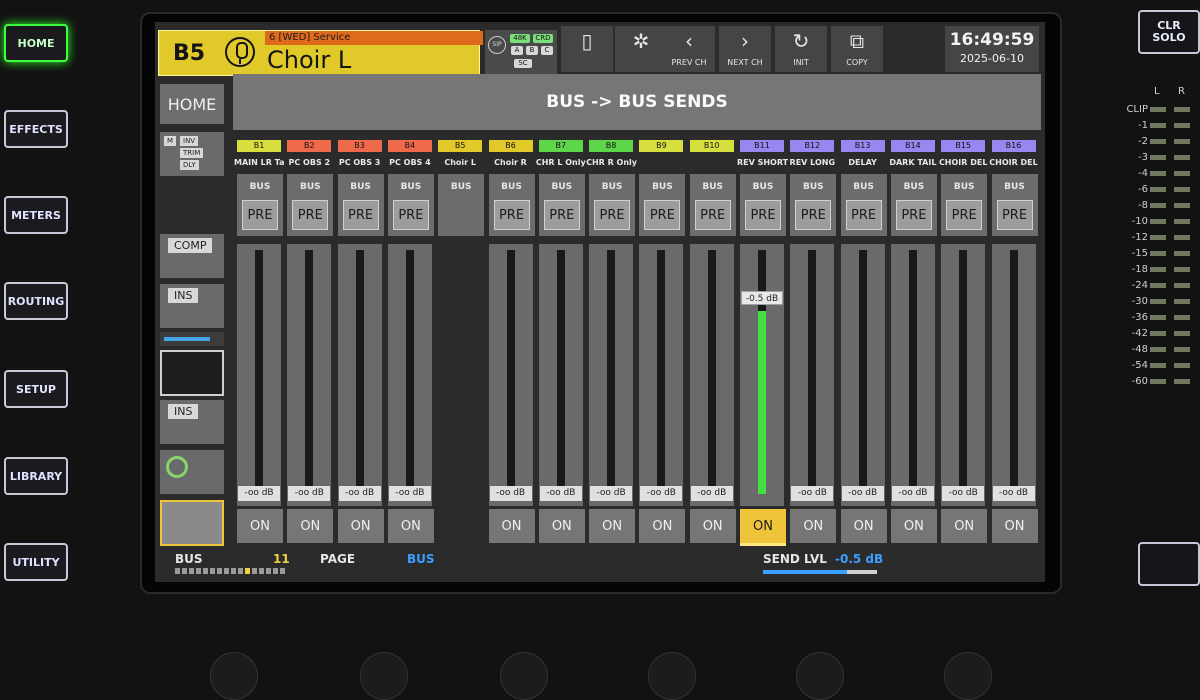 The image size is (1200, 700). Describe the element at coordinates (913, 162) in the screenshot. I see `strip-name: DARK TAIL` at that location.